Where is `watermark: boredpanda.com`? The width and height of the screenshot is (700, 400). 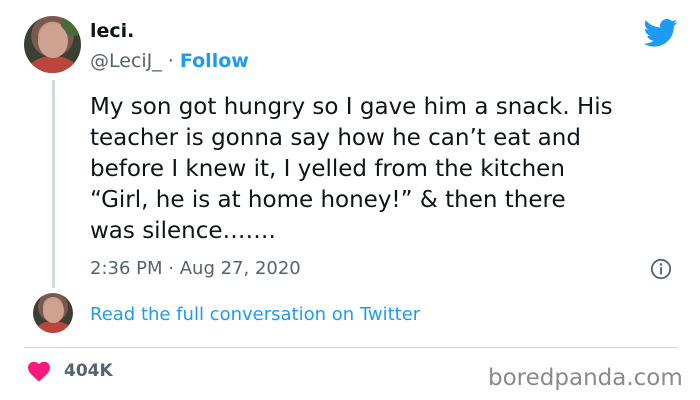
watermark: boredpanda.com is located at coordinates (585, 378).